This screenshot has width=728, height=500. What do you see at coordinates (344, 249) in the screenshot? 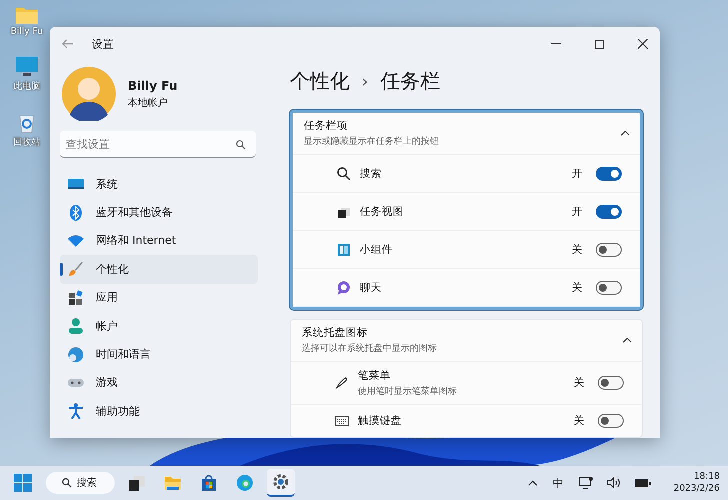
I see `widgets-icon` at bounding box center [344, 249].